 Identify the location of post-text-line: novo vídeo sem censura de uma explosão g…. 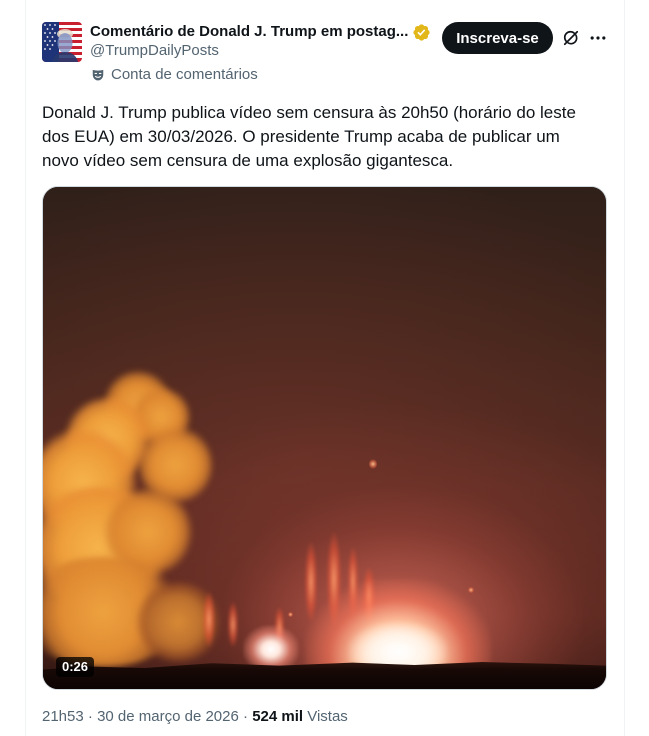
(248, 160).